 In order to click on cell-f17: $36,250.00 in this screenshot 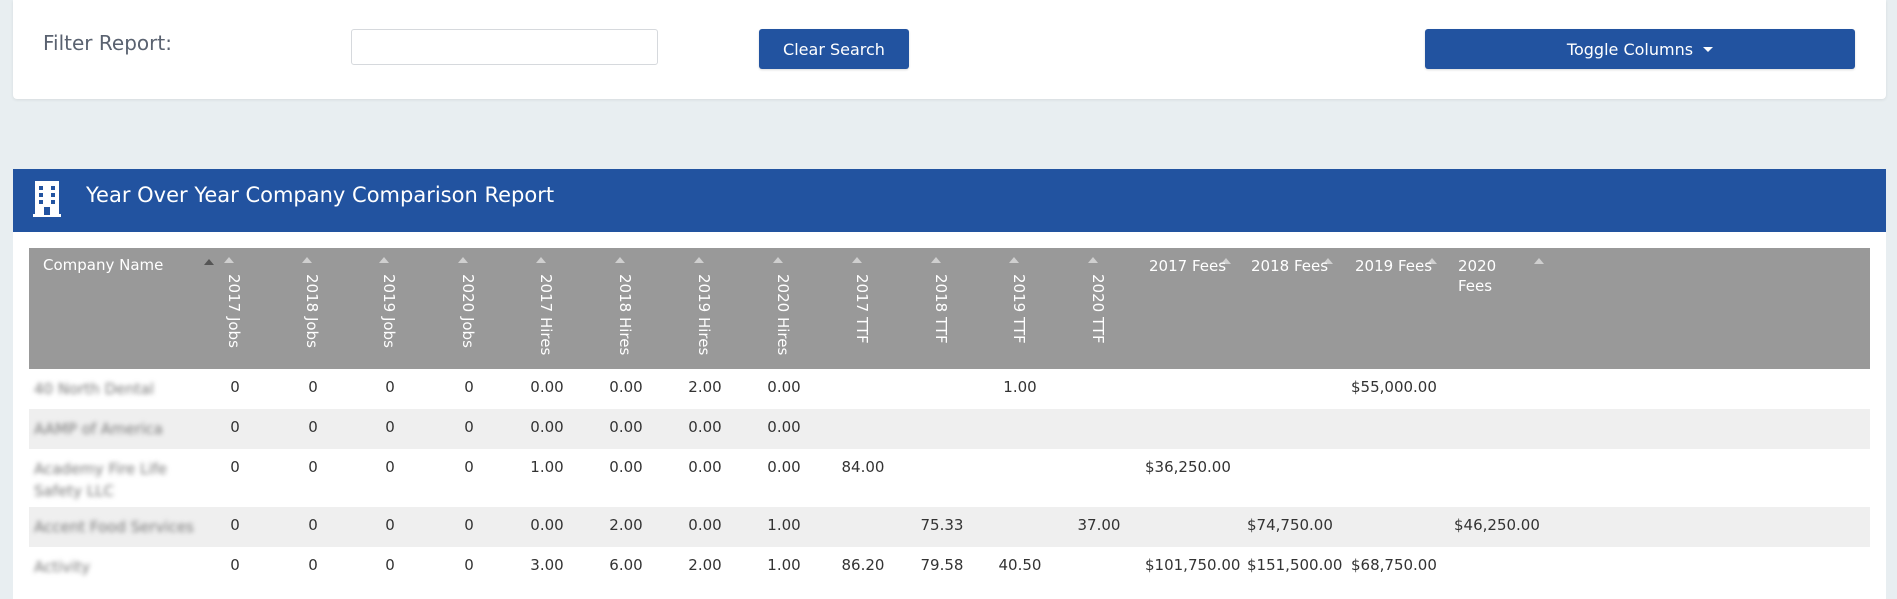, I will do `click(1188, 467)`.